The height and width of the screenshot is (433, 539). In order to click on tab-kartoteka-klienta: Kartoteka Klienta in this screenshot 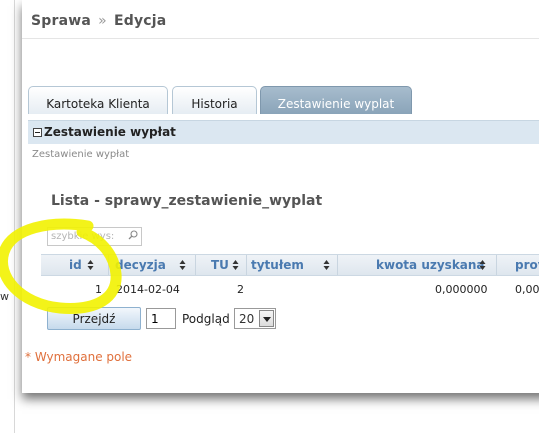, I will do `click(98, 100)`.